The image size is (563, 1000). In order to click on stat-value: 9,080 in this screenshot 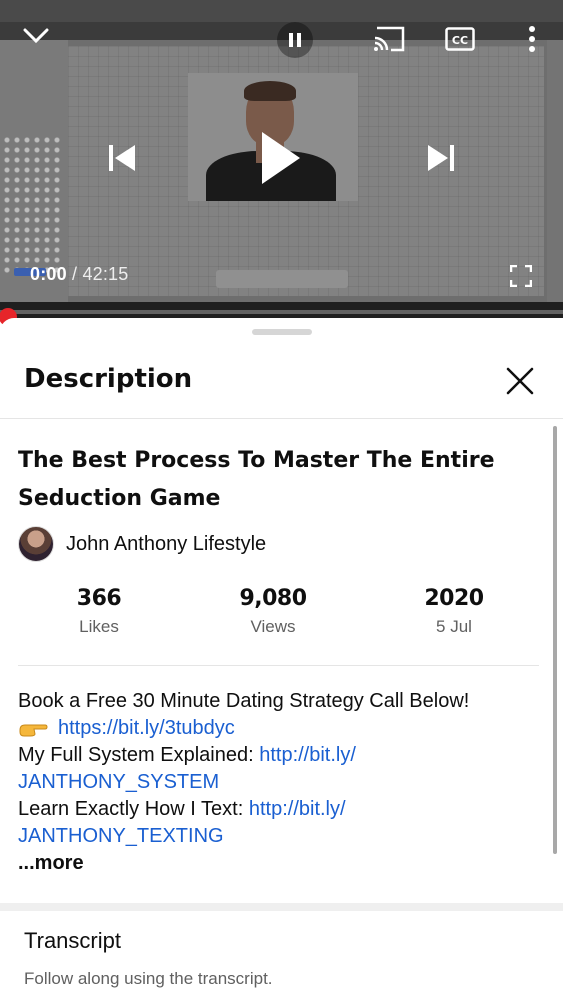, I will do `click(273, 598)`.